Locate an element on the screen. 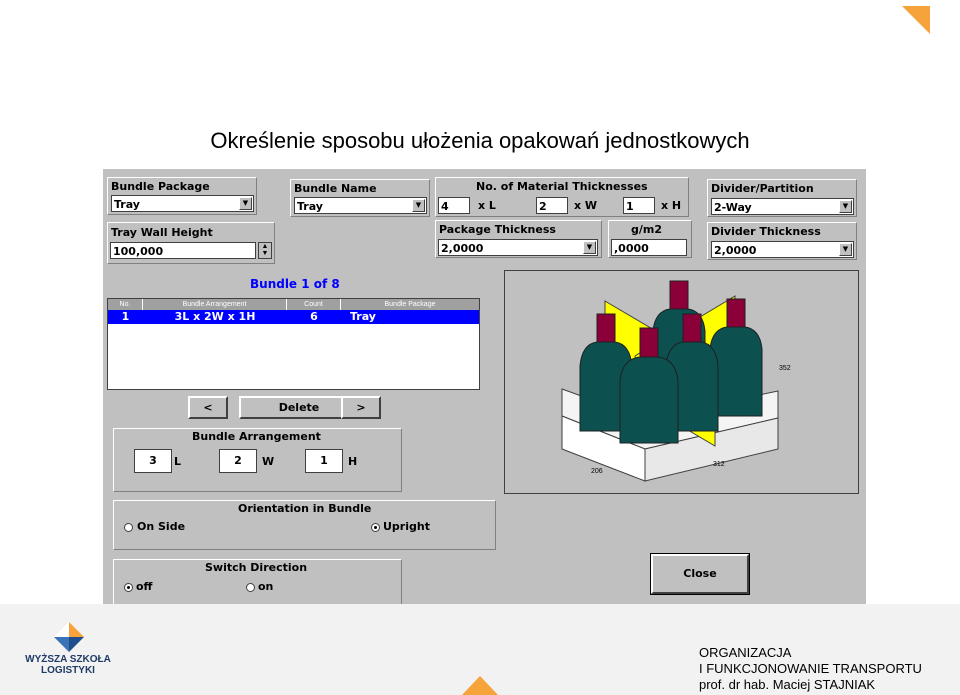 The image size is (960, 695). divider-value: 2-Way is located at coordinates (733, 207).